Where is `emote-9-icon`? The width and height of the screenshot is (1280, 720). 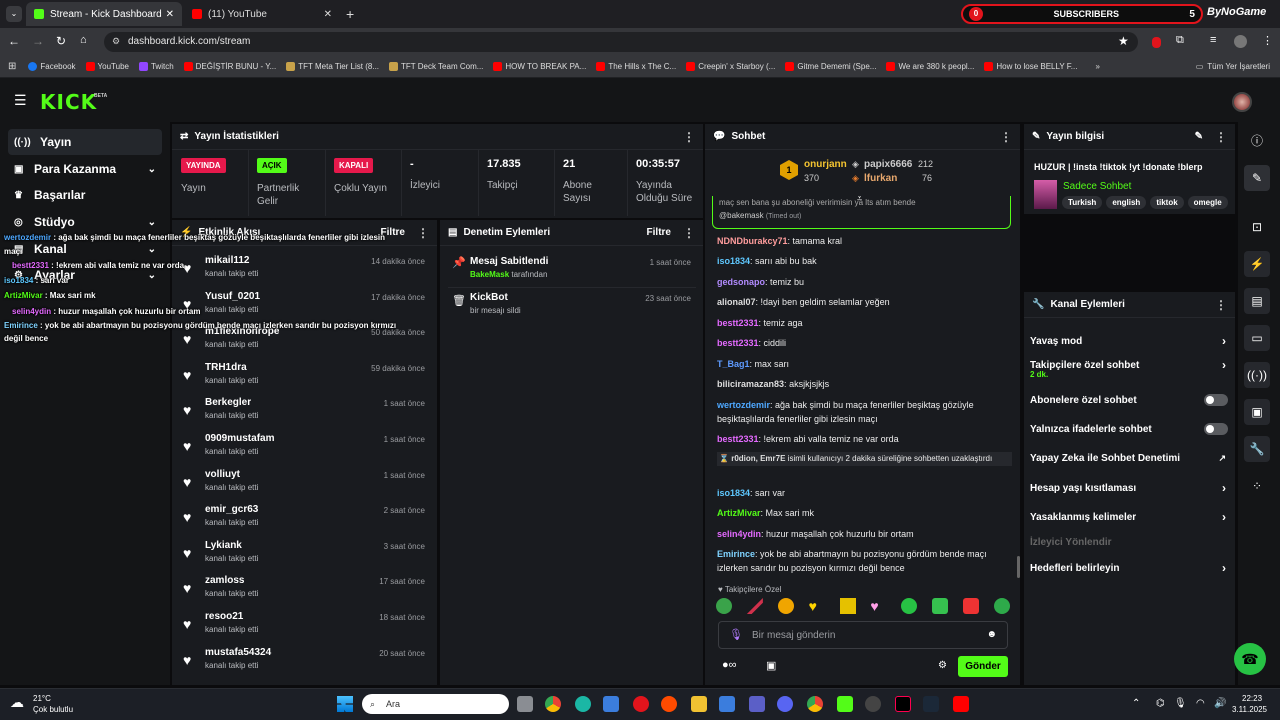
emote-9-icon is located at coordinates (971, 606).